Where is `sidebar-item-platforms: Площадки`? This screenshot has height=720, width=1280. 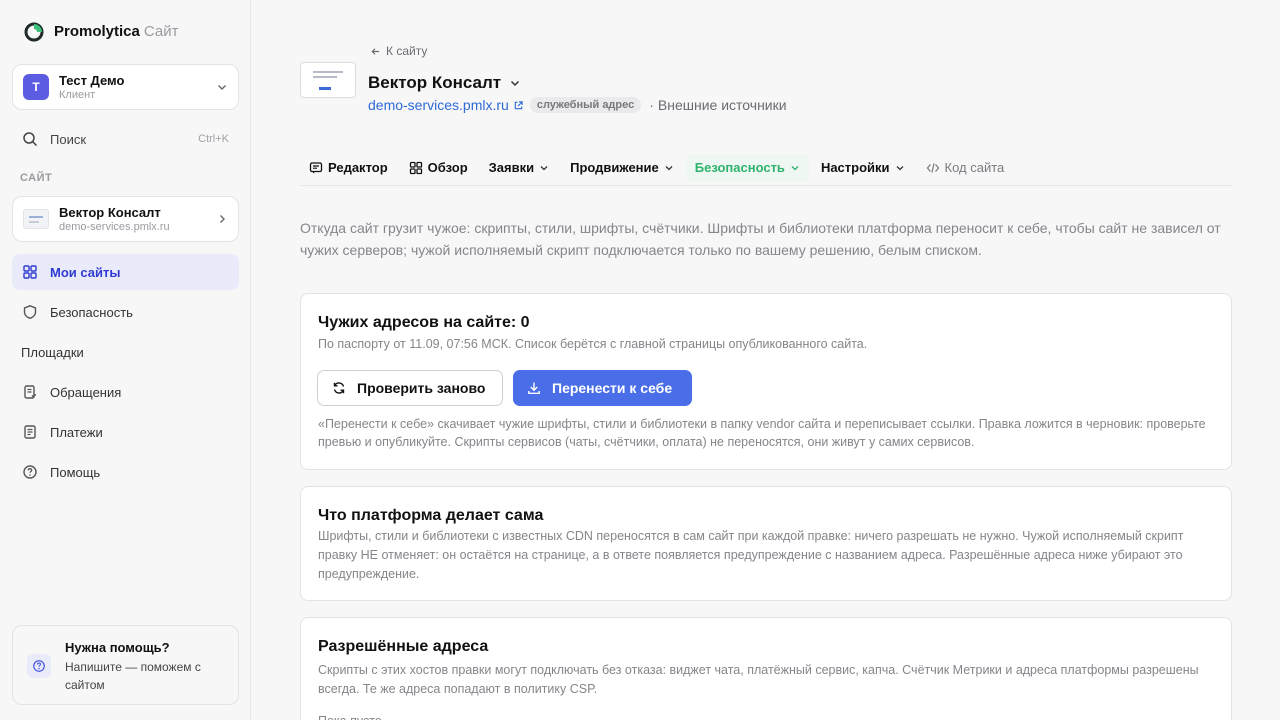 sidebar-item-platforms: Площадки is located at coordinates (125, 352).